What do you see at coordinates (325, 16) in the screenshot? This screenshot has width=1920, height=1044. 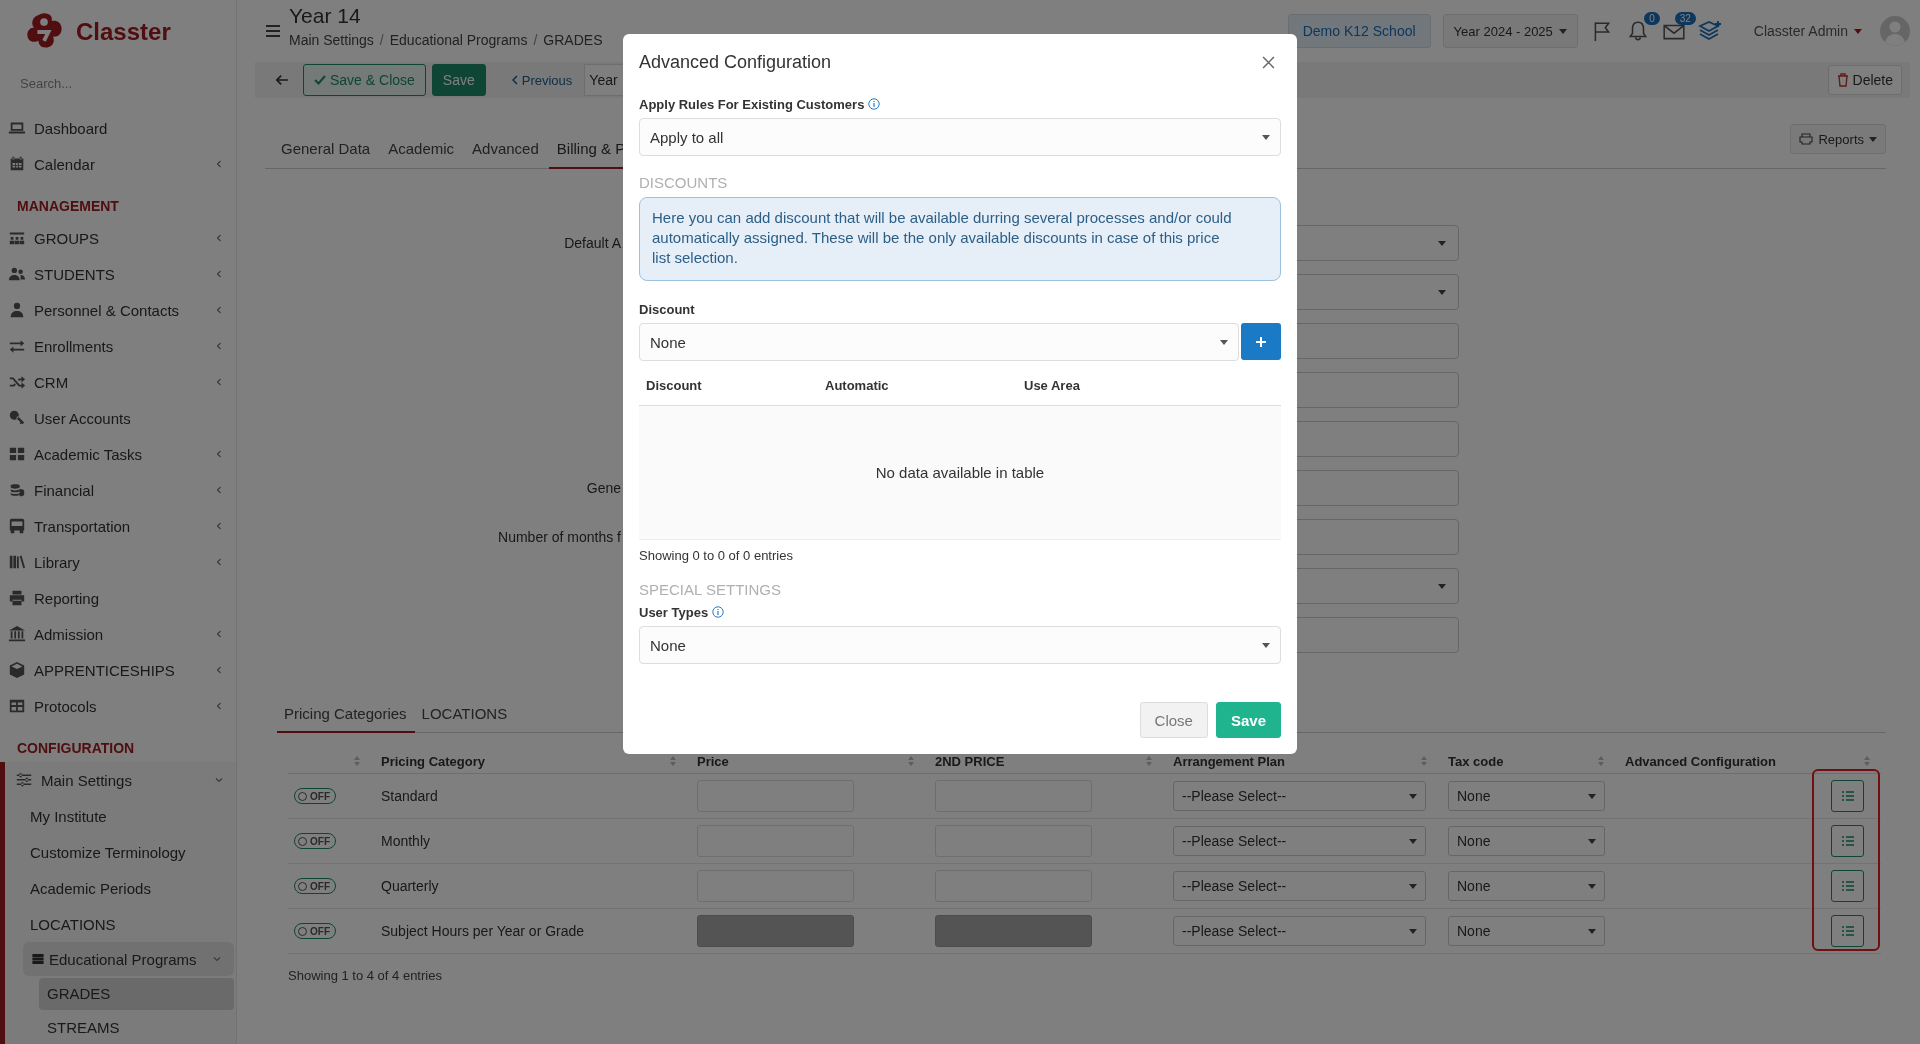 I see `page-title: Year 14` at bounding box center [325, 16].